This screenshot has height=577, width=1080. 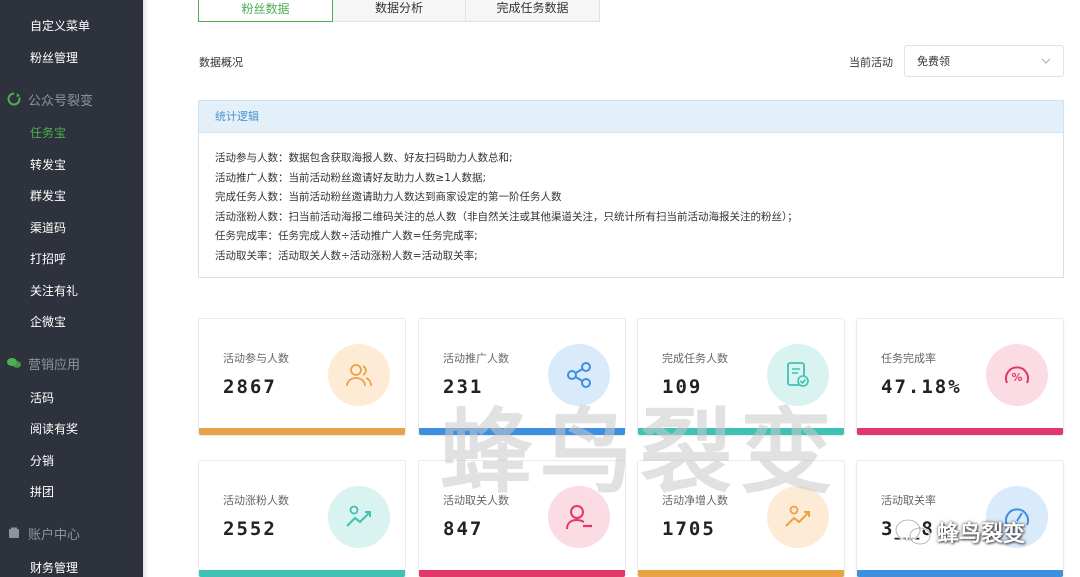 What do you see at coordinates (1017, 517) in the screenshot?
I see `gauge-icon` at bounding box center [1017, 517].